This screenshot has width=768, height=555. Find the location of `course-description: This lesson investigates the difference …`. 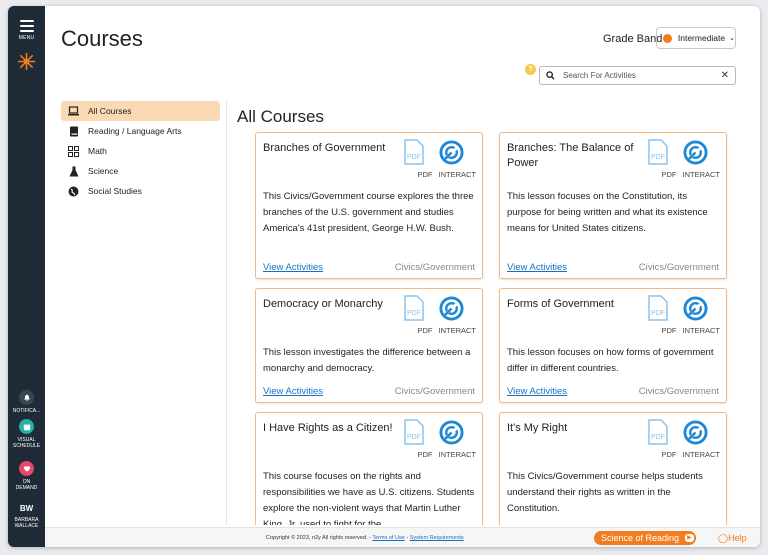

course-description: This lesson investigates the difference … is located at coordinates (367, 360).